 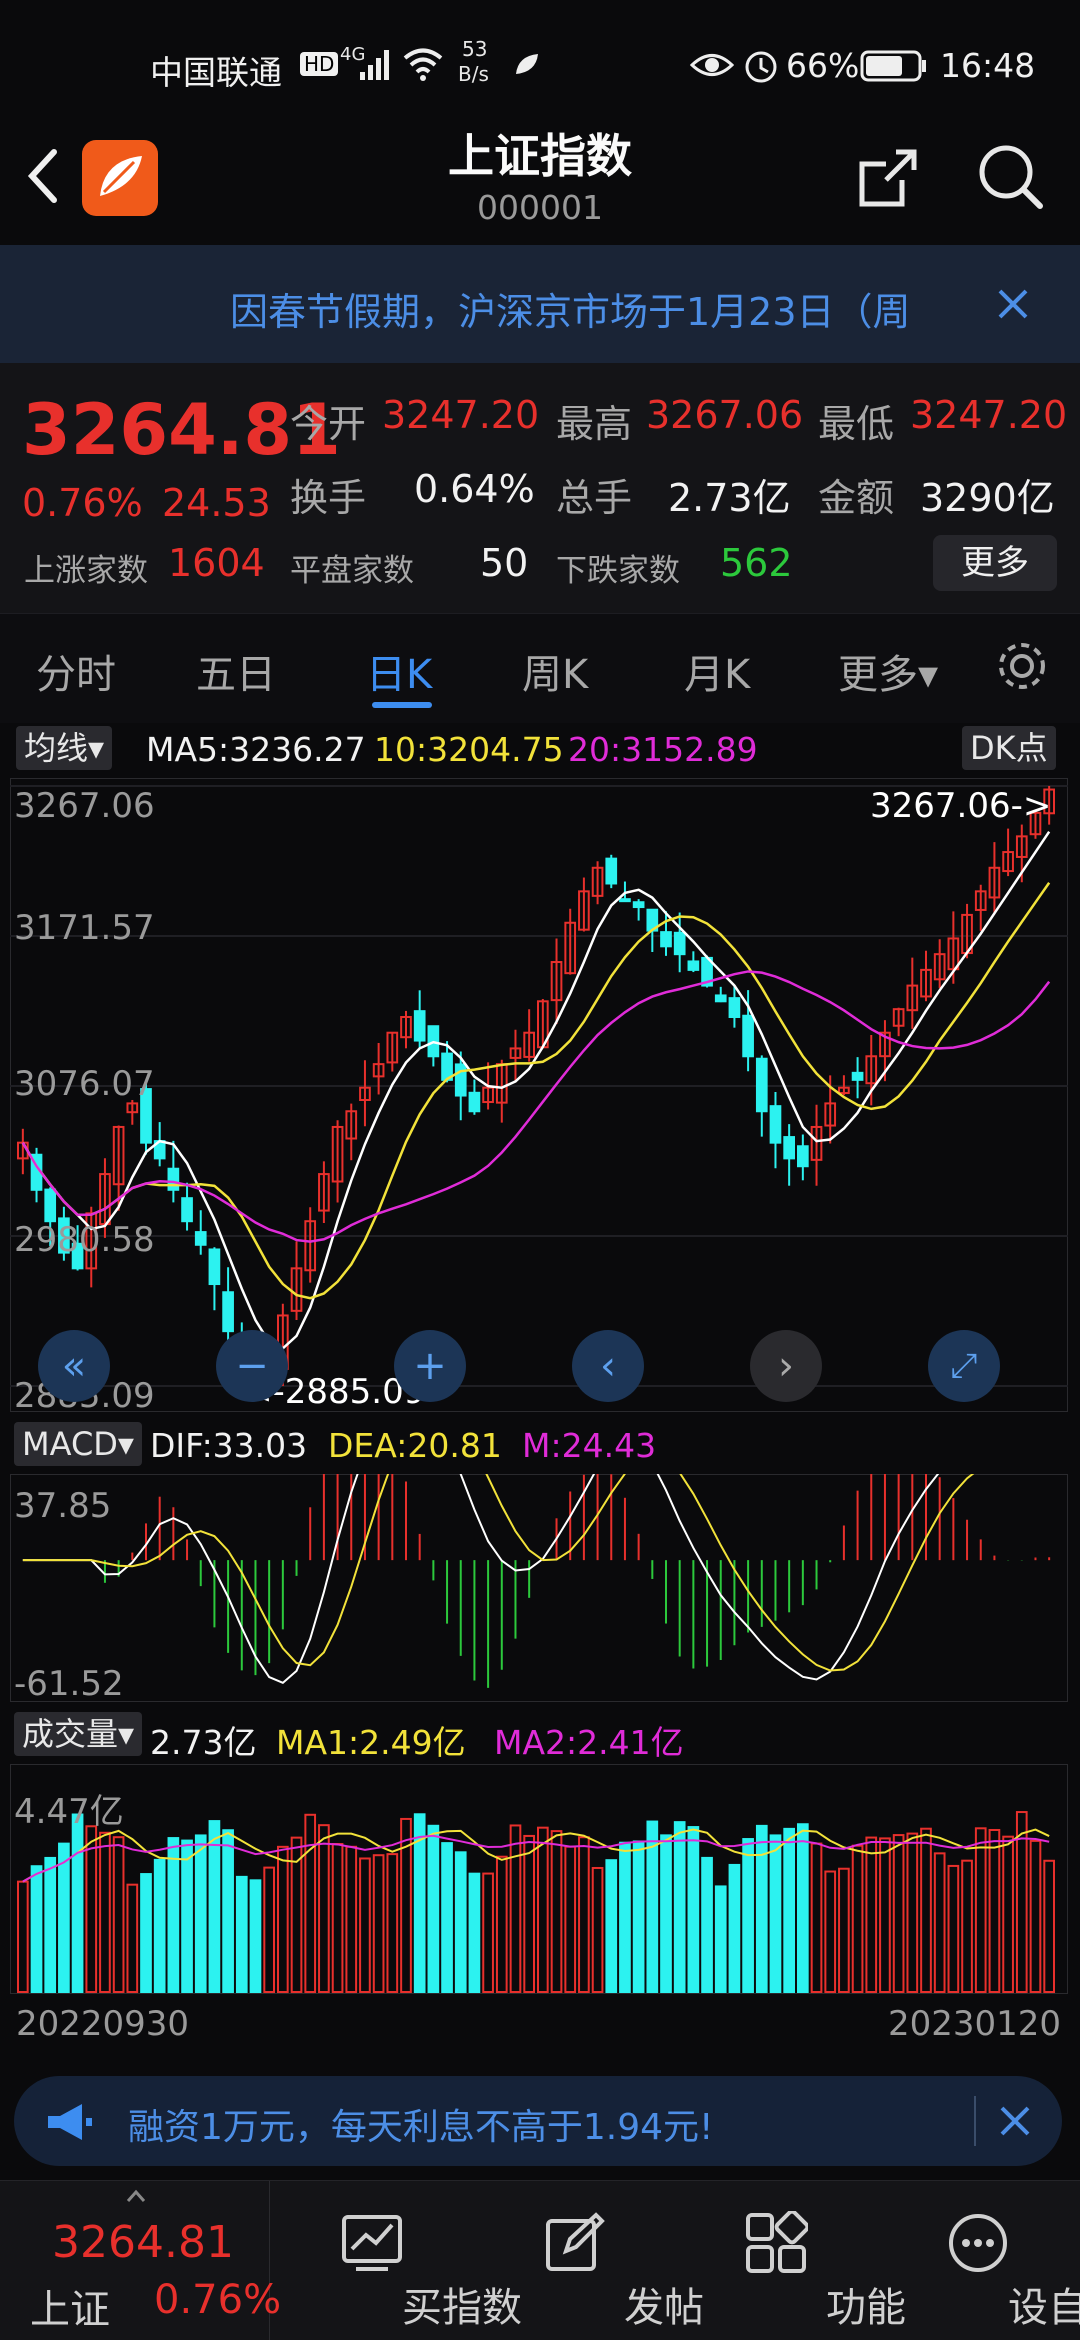 I want to click on gear-icon, so click(x=1022, y=666).